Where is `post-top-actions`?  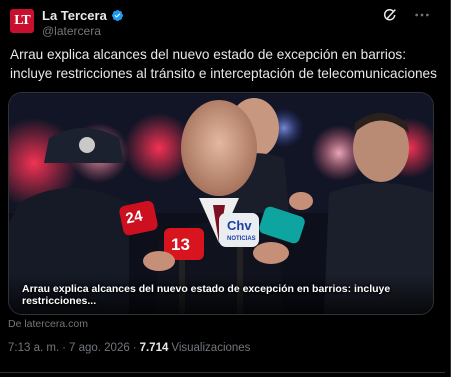 post-top-actions is located at coordinates (406, 15).